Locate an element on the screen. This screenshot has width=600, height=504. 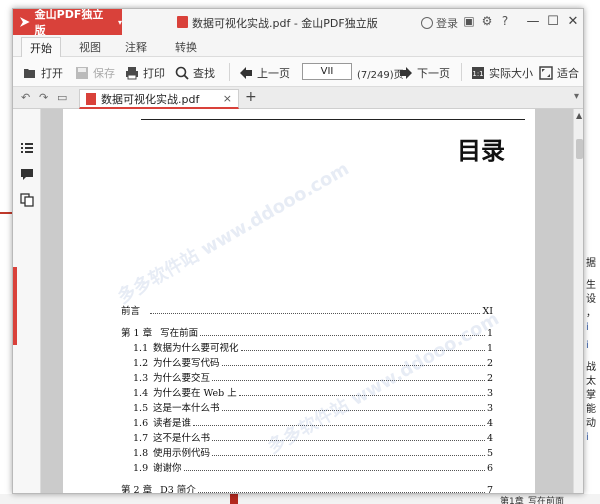
toc-number: 1.7 is located at coordinates (141, 438).